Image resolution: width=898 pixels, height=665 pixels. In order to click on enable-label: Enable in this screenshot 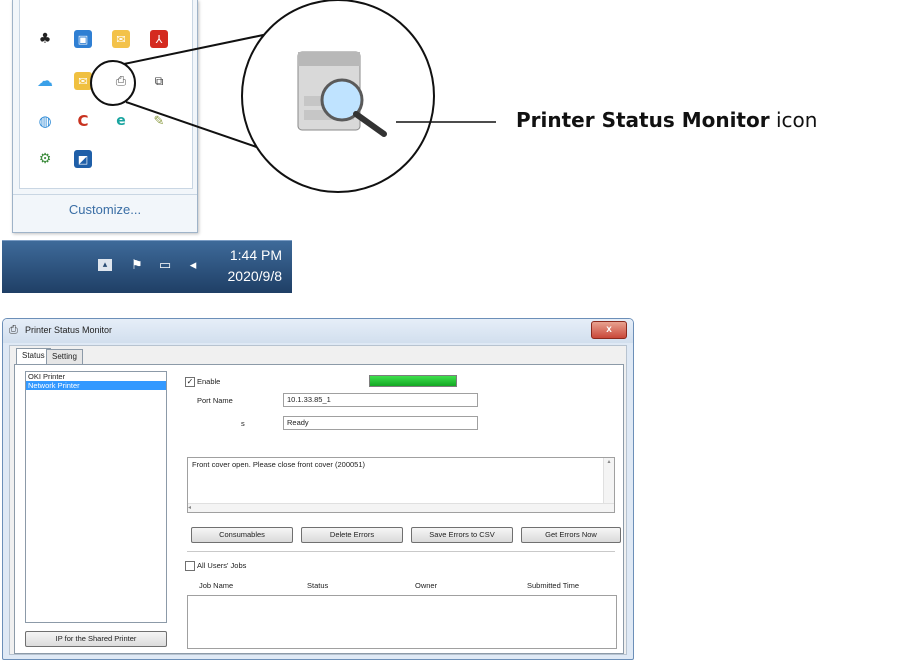, I will do `click(209, 381)`.